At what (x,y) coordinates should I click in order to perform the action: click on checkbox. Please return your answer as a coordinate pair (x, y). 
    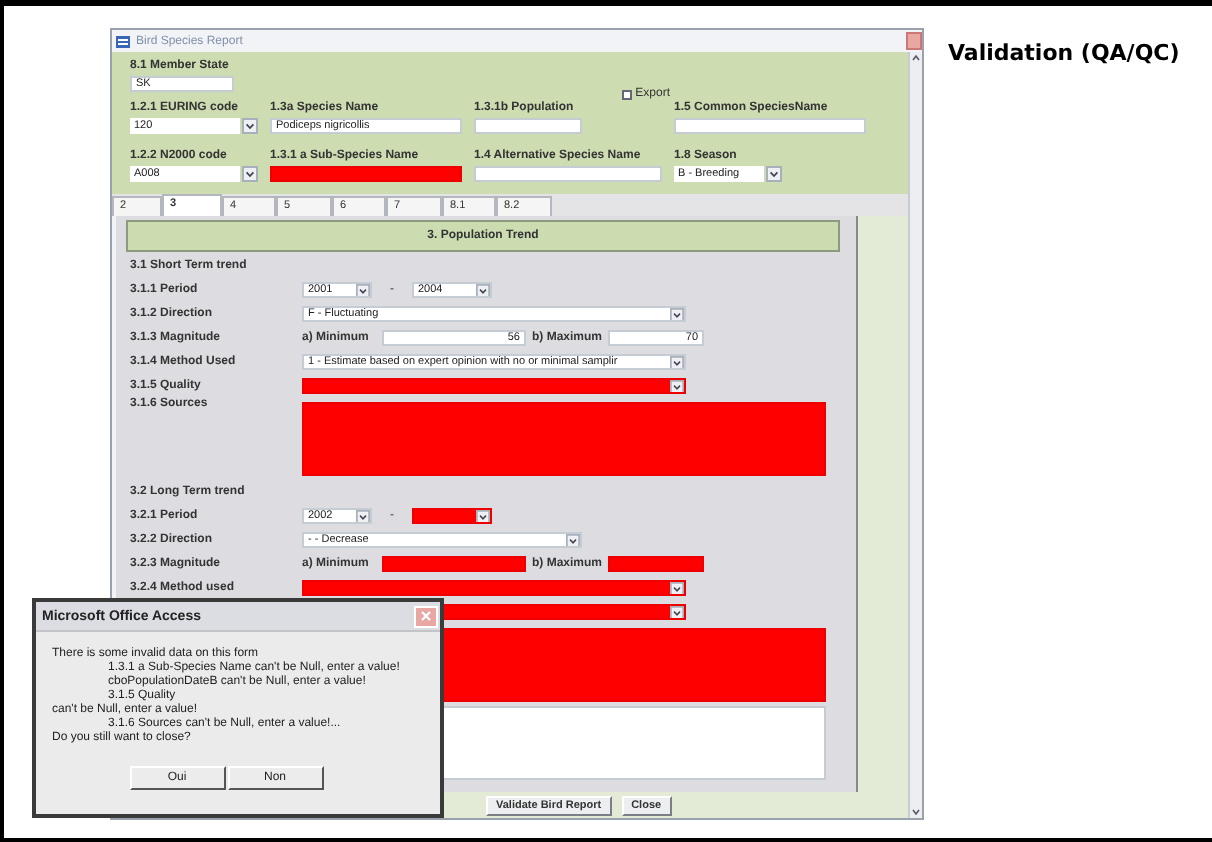
    Looking at the image, I should click on (626, 94).